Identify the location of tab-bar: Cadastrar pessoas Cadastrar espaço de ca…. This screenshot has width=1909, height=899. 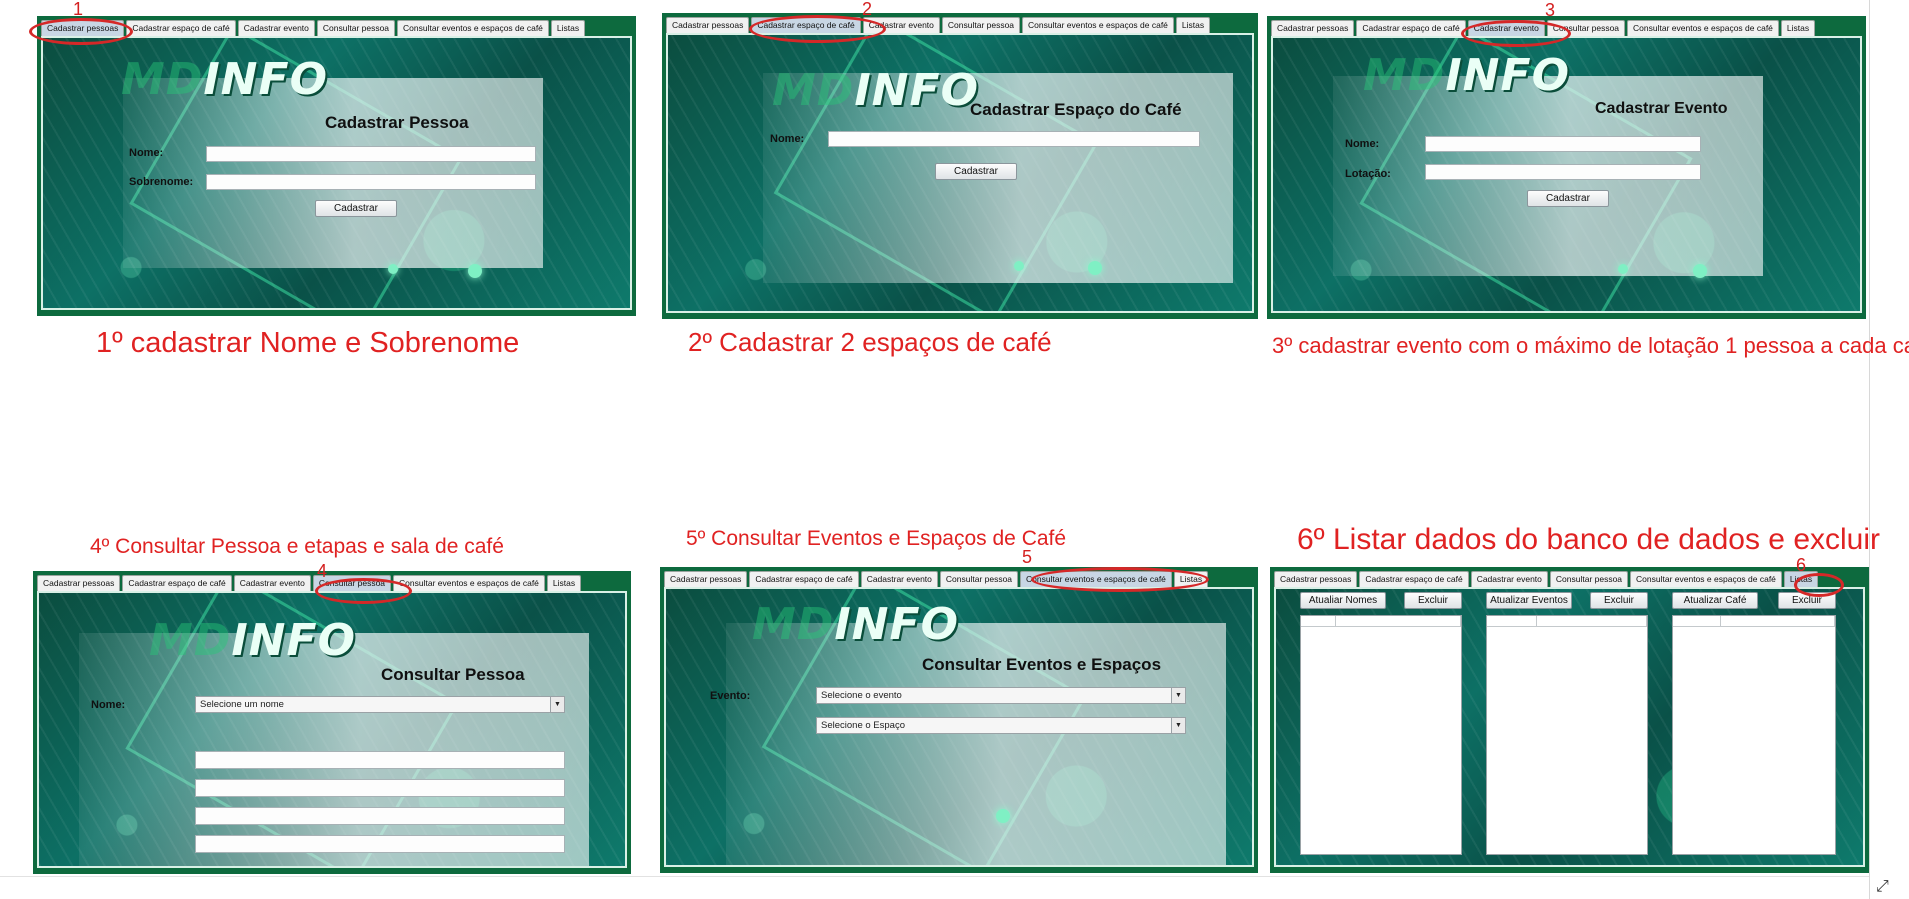
(1569, 579).